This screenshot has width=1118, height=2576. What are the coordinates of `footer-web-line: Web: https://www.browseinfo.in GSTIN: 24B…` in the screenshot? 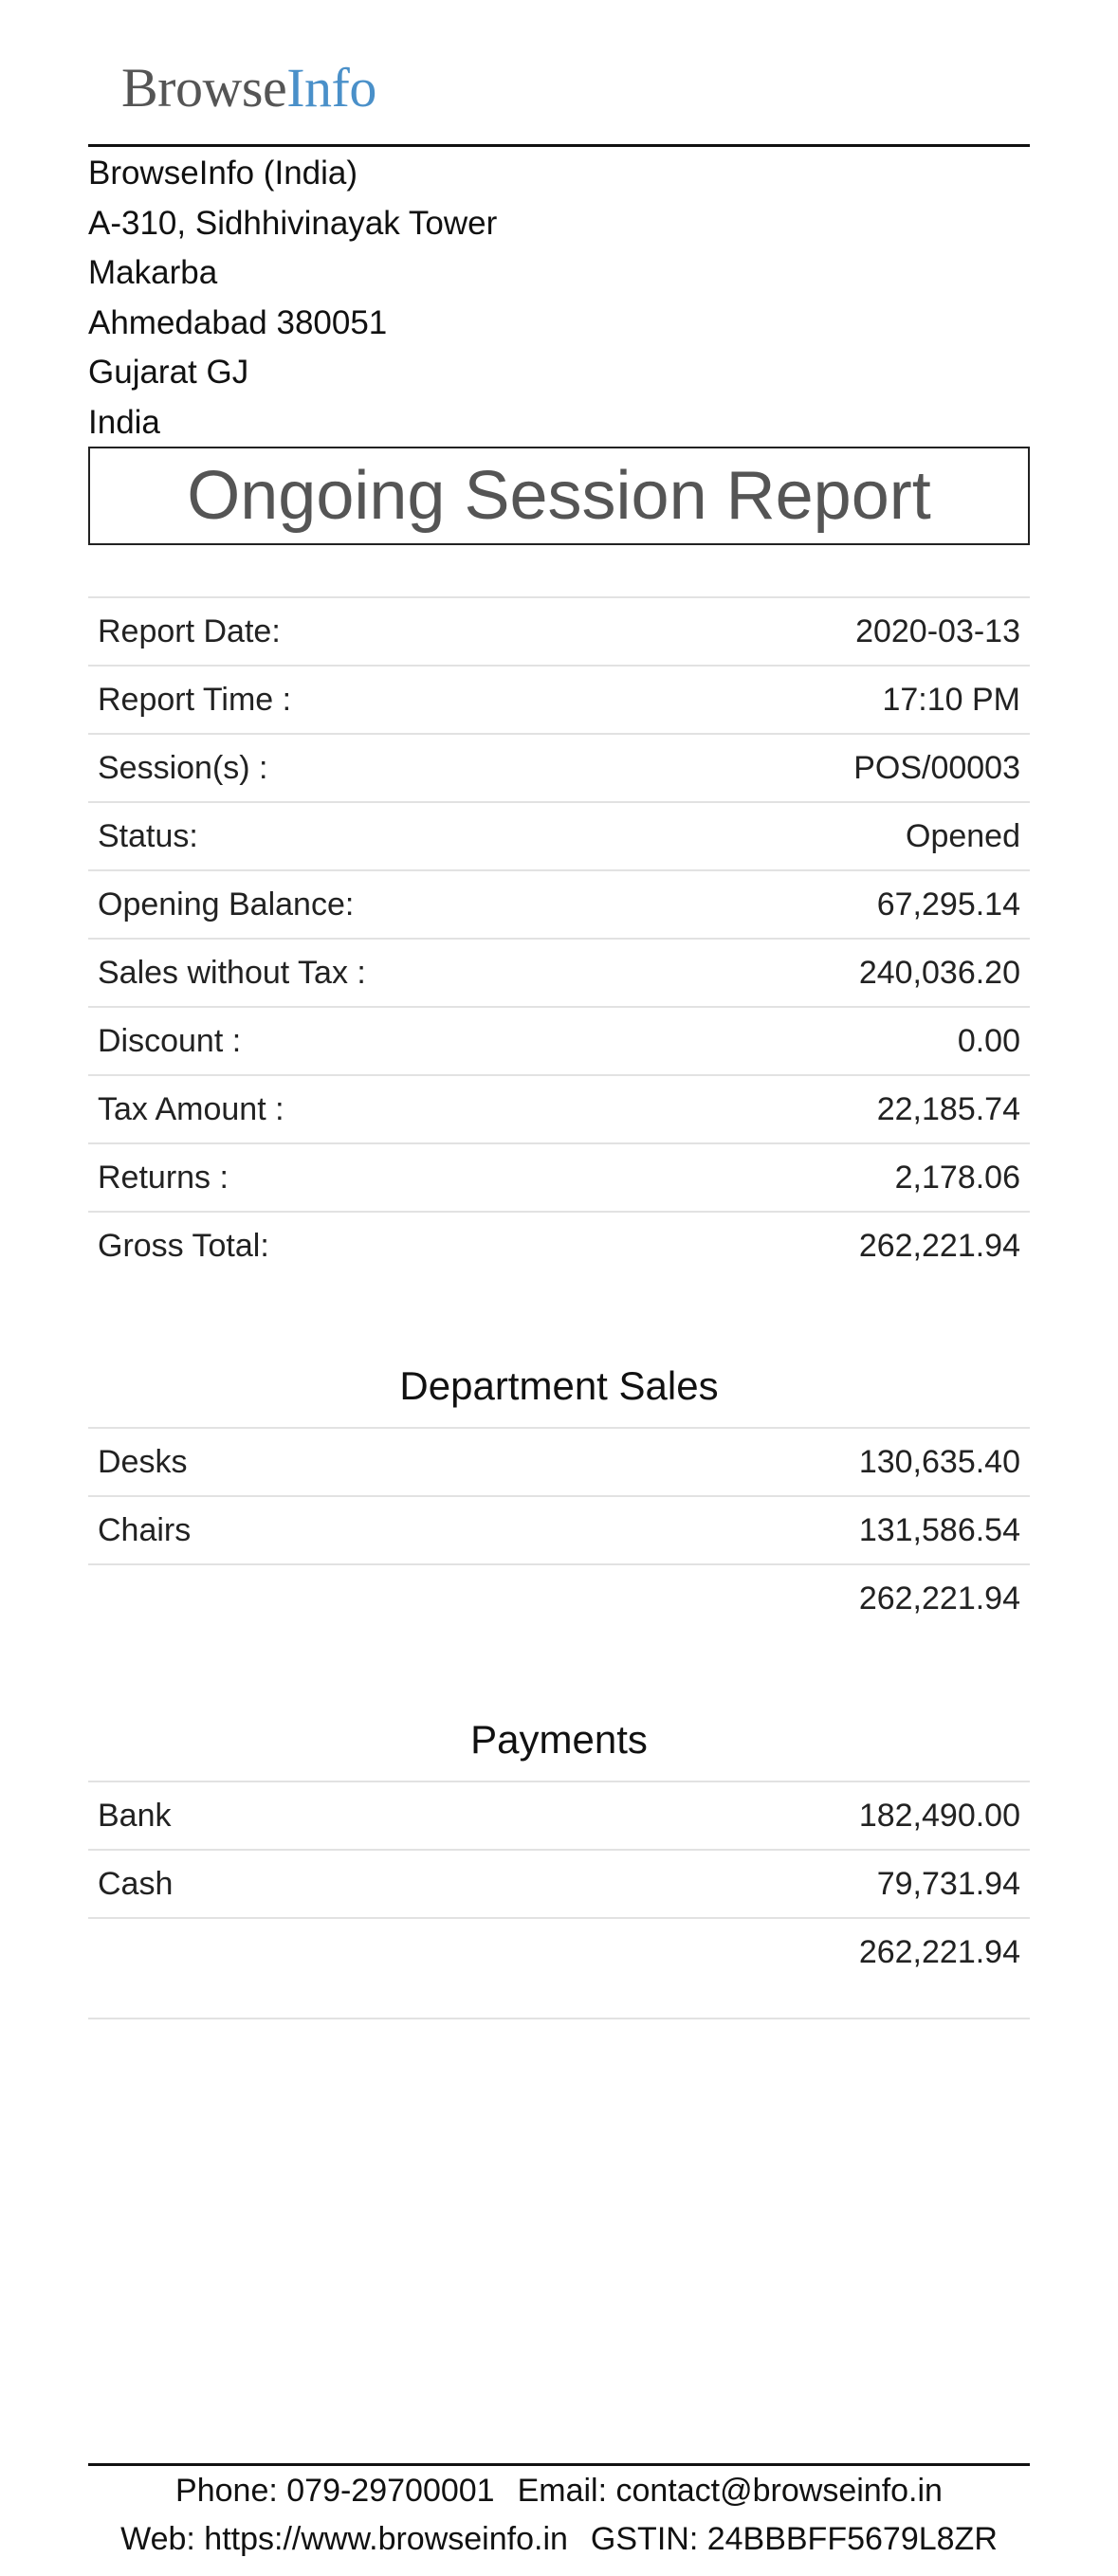 It's located at (559, 2539).